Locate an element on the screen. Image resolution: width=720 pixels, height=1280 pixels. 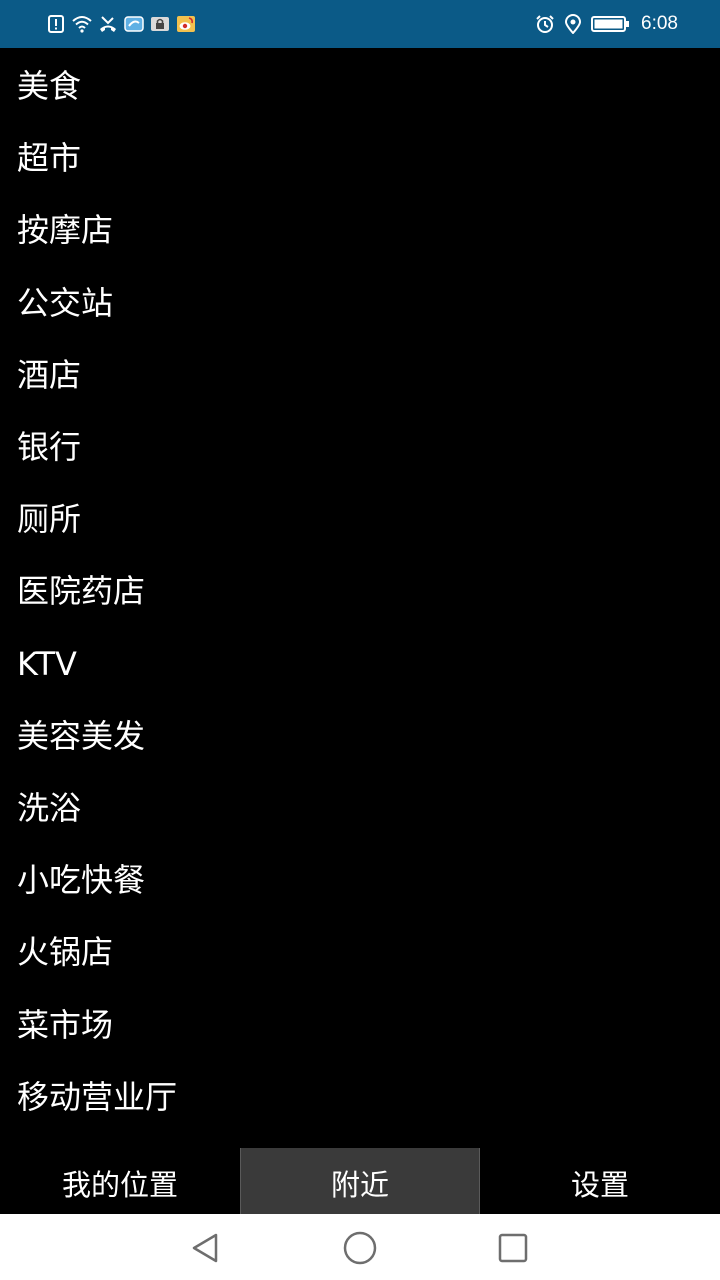
status-bar: 6:08 is located at coordinates (360, 24).